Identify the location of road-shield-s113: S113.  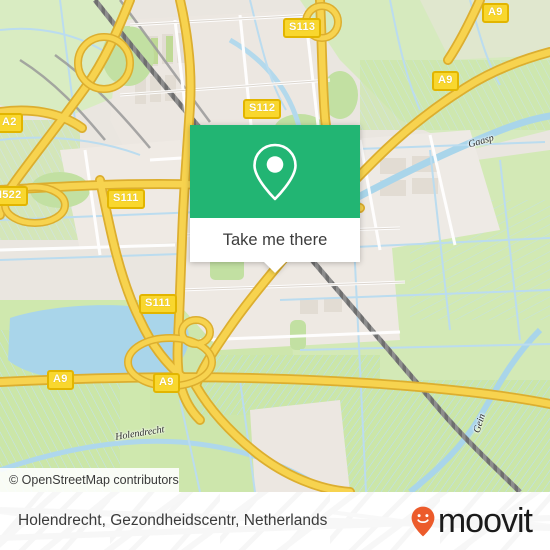
(302, 28).